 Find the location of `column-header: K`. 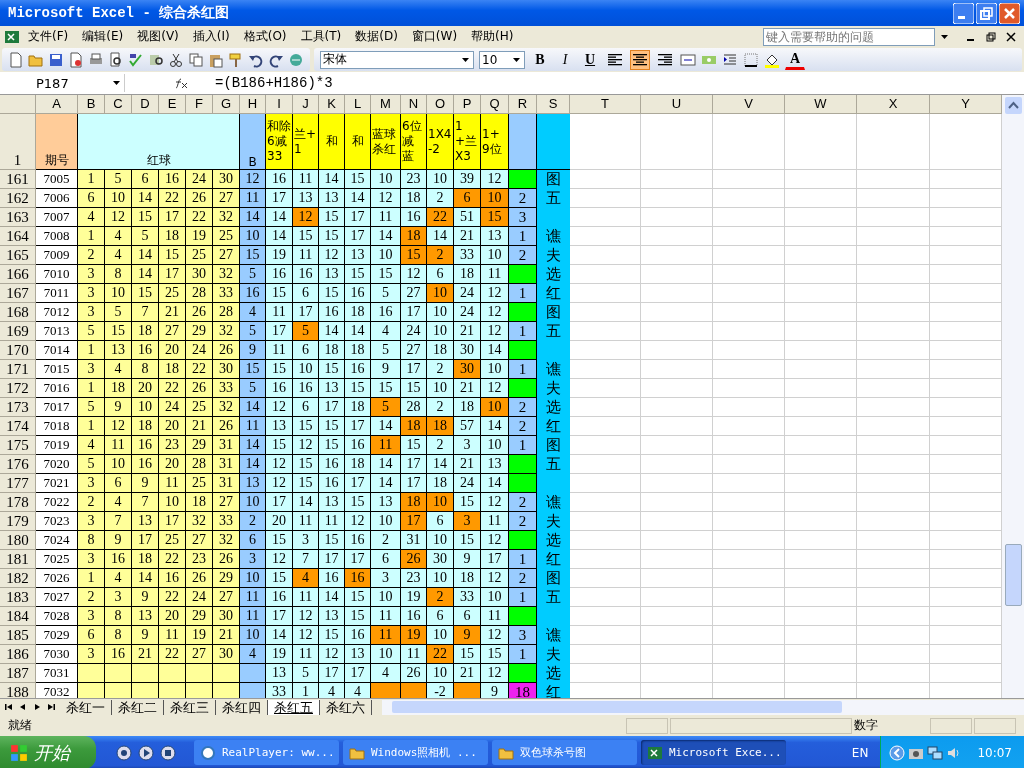

column-header: K is located at coordinates (332, 104).